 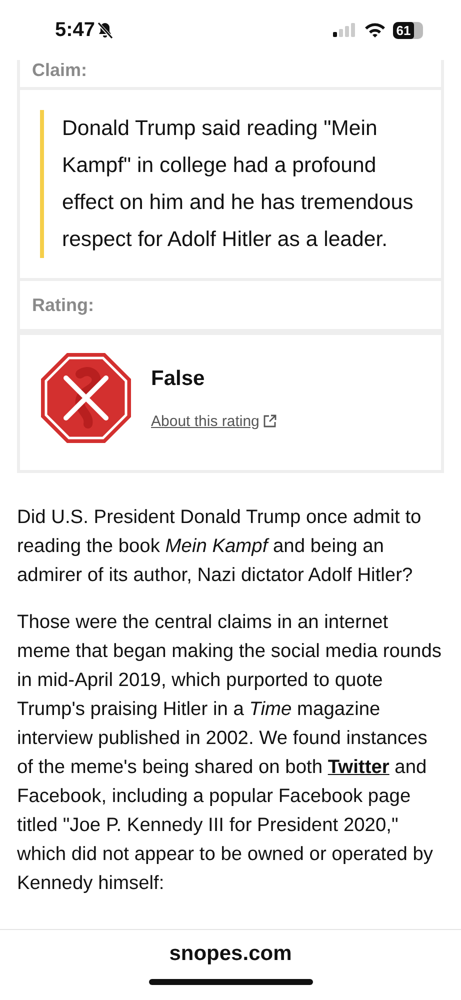 I want to click on rating-label: Rating:, so click(x=63, y=305).